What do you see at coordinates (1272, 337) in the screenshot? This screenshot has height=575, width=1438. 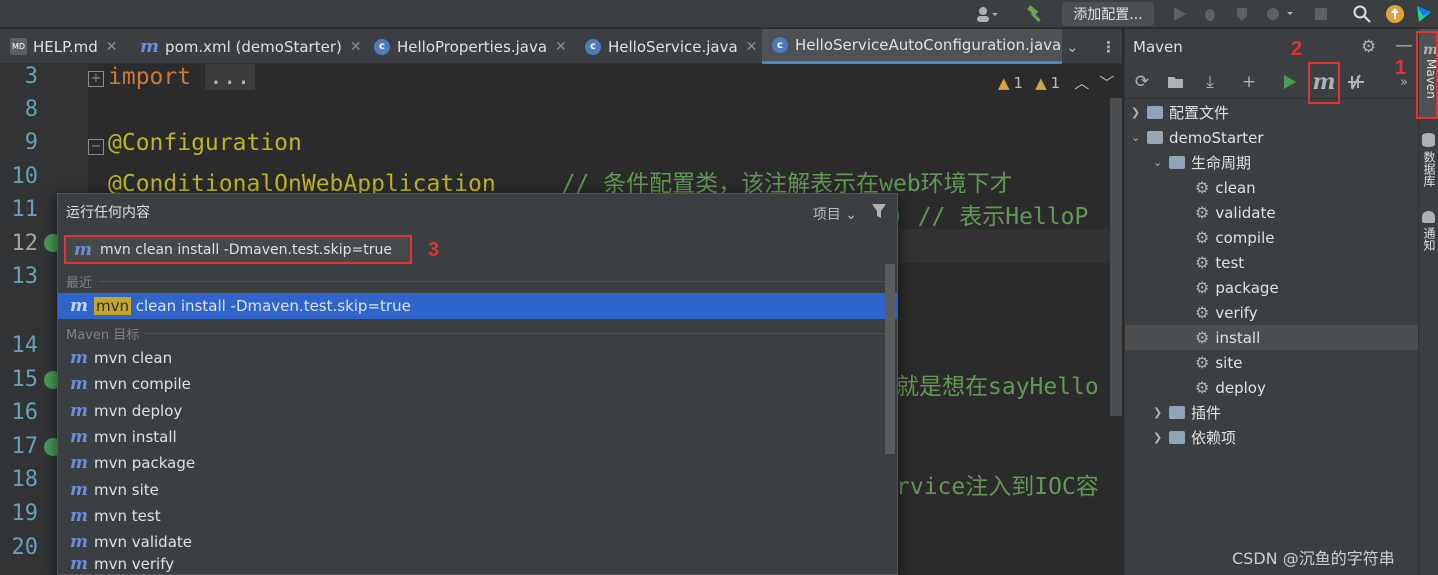 I see `selected-row-highlight` at bounding box center [1272, 337].